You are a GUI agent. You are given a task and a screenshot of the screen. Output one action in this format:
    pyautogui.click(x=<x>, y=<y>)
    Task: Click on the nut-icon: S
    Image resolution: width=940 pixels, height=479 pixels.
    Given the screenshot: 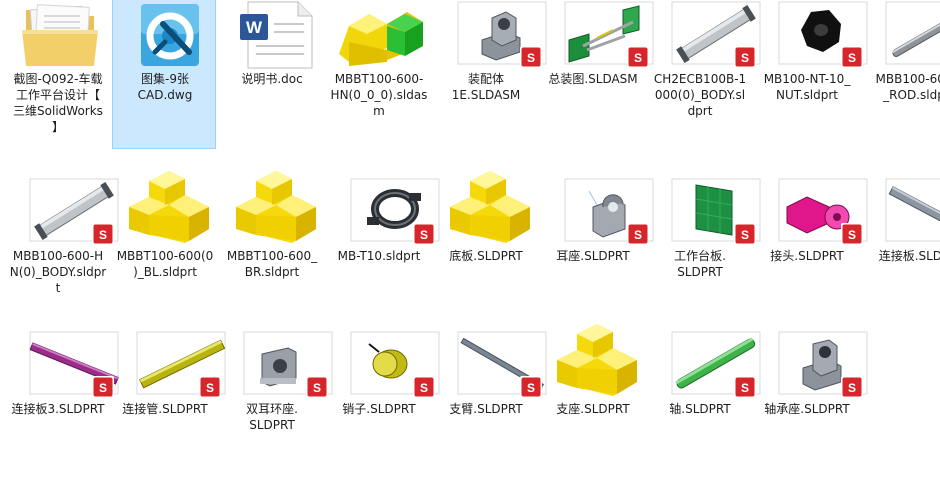 What is the action you would take?
    pyautogui.click(x=817, y=34)
    